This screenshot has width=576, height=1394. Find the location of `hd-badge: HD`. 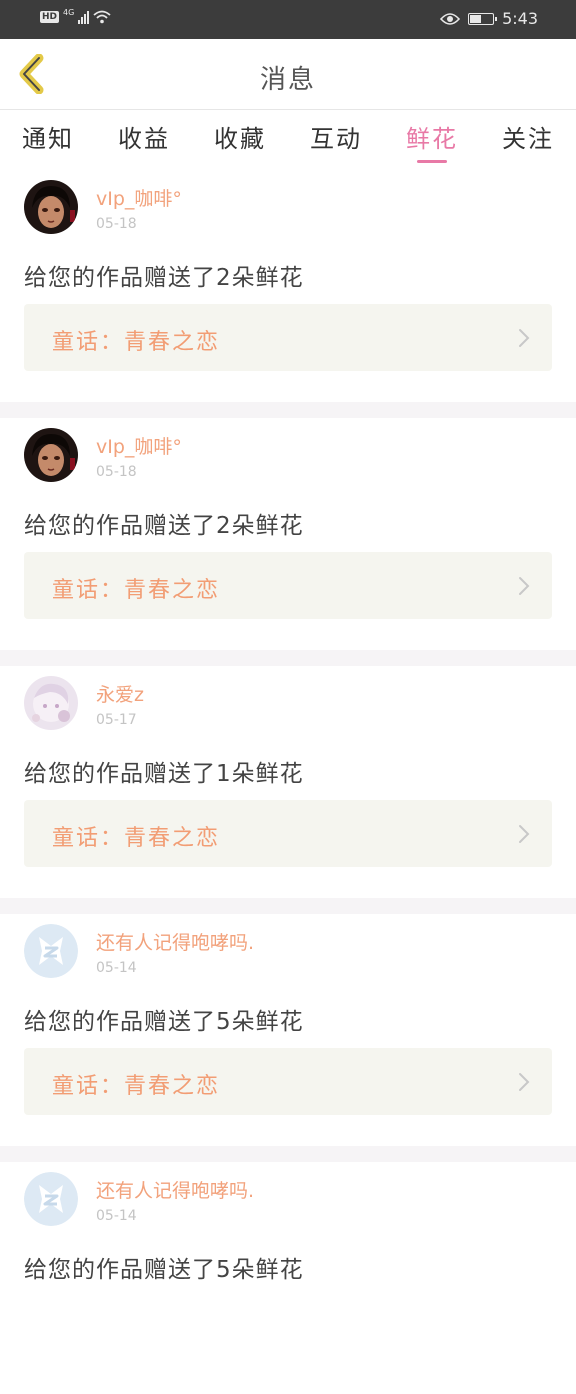

hd-badge: HD is located at coordinates (50, 17).